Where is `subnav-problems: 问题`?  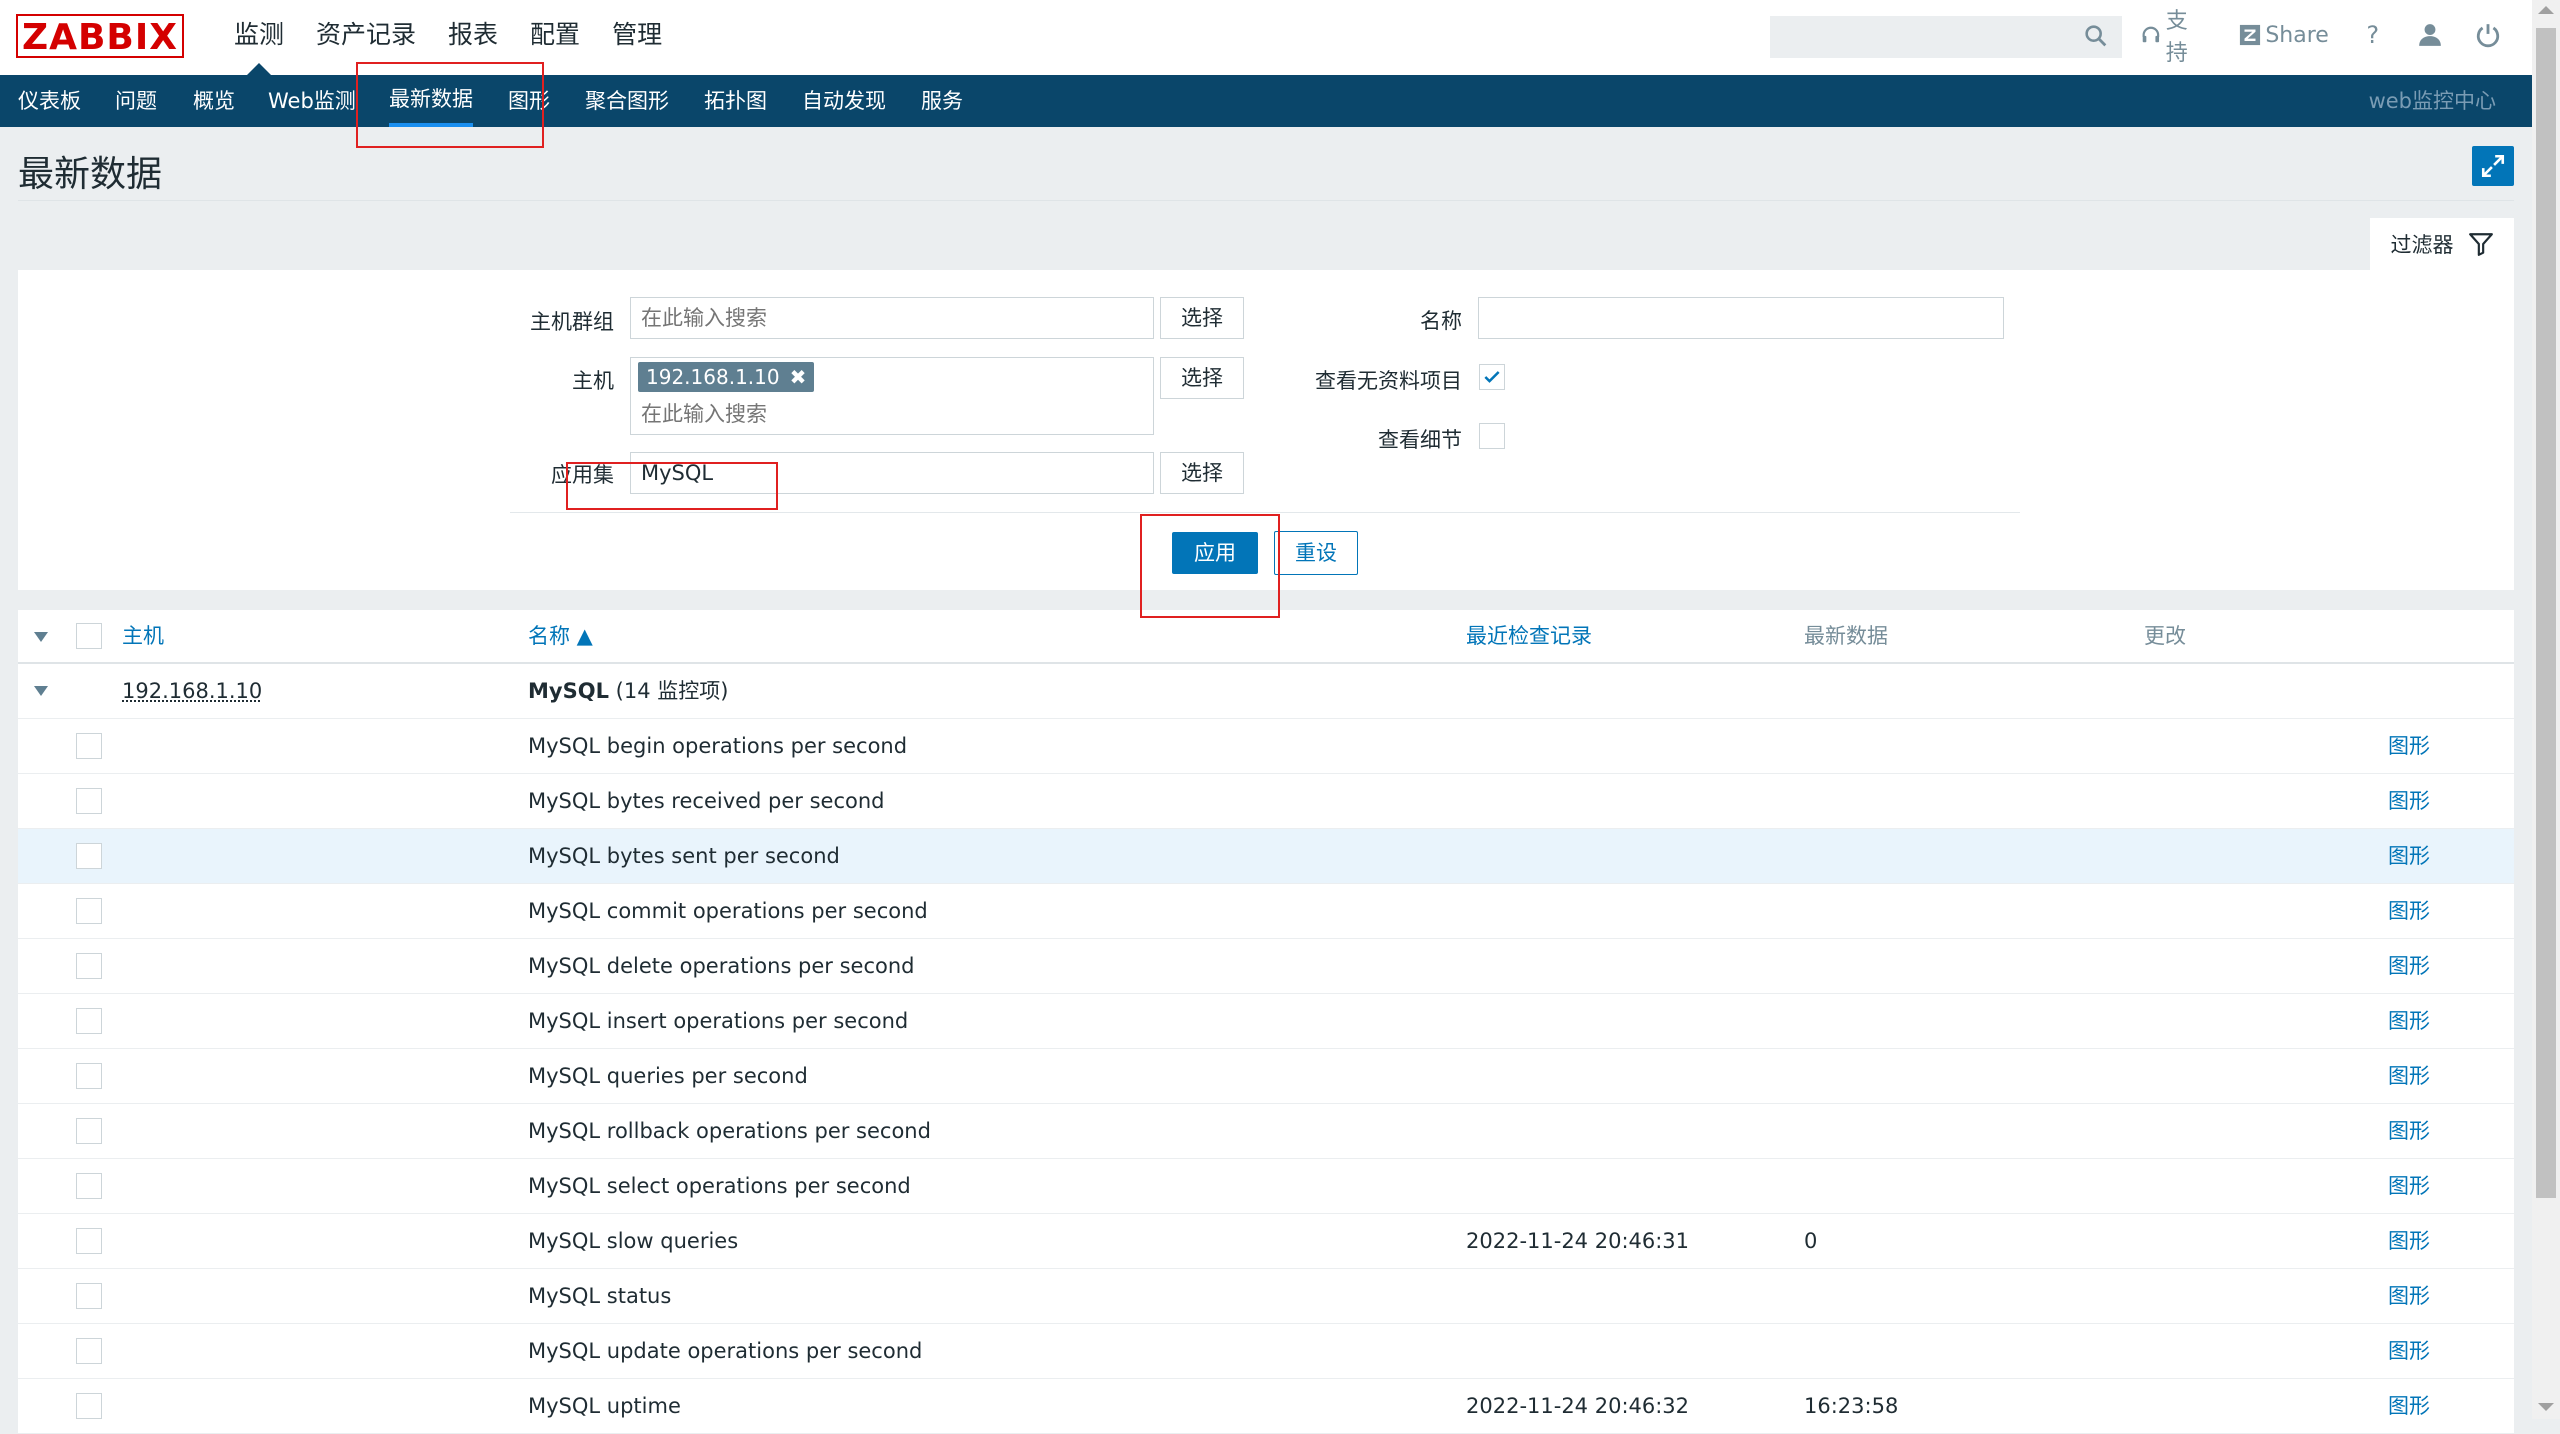
subnav-problems: 问题 is located at coordinates (136, 101).